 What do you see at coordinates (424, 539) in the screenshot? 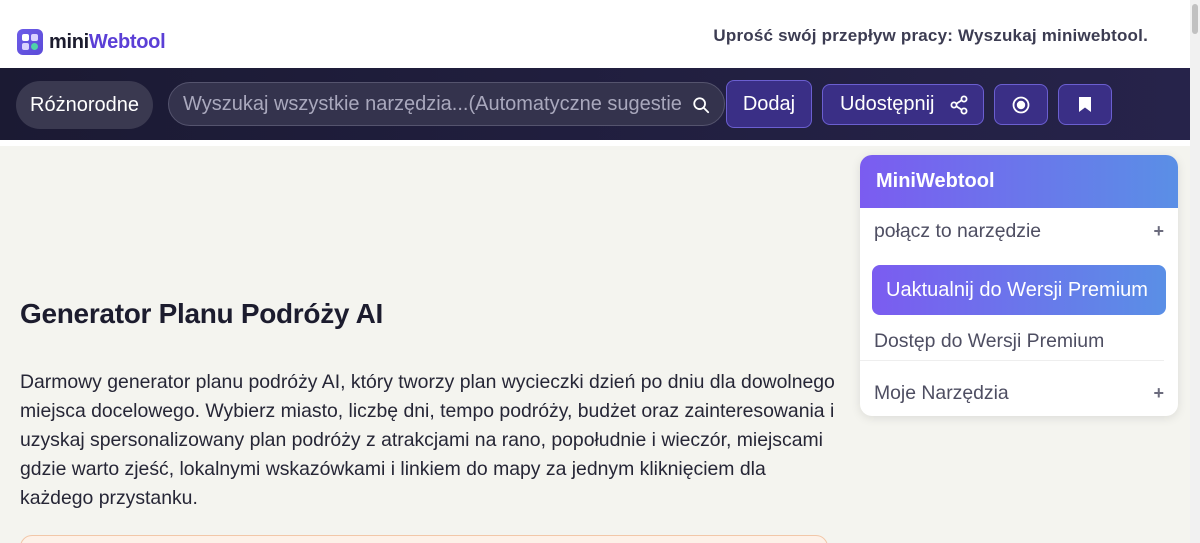
I see `tool-form-container` at bounding box center [424, 539].